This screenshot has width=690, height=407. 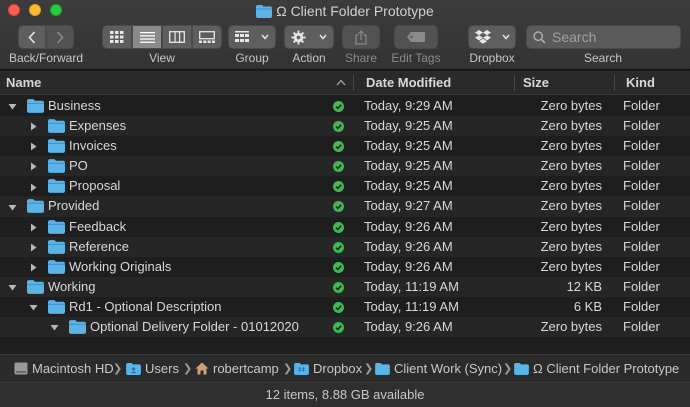 What do you see at coordinates (298, 37) in the screenshot?
I see `gear-icon` at bounding box center [298, 37].